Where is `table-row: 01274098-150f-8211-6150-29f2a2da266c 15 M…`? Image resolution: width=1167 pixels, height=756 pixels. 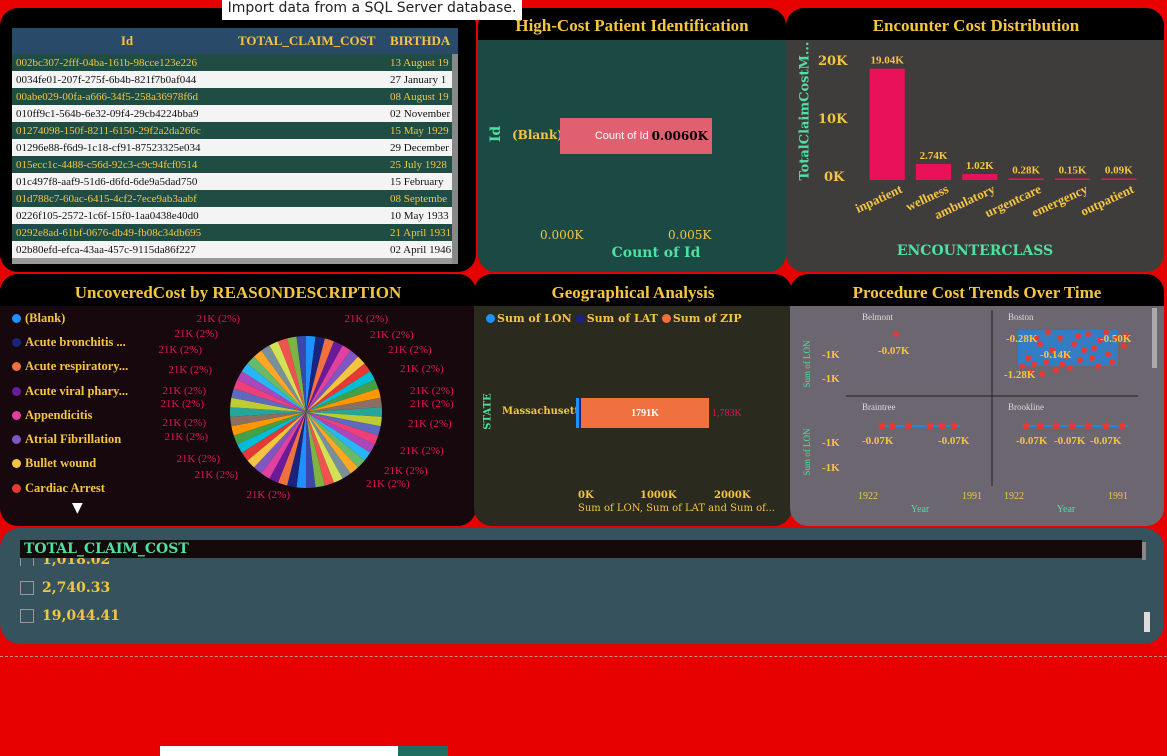
table-row: 01274098-150f-8211-6150-29f2a2da266c 15 M… is located at coordinates (235, 130).